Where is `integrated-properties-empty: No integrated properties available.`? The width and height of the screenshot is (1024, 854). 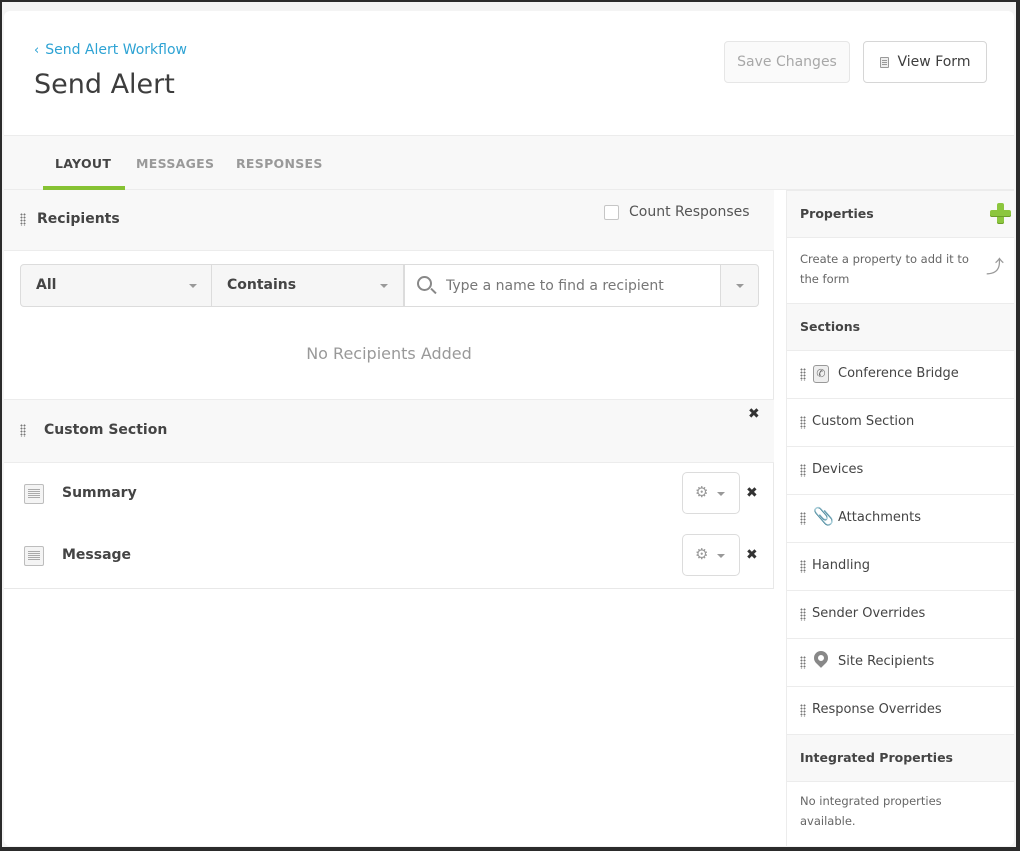 integrated-properties-empty: No integrated properties available. is located at coordinates (871, 811).